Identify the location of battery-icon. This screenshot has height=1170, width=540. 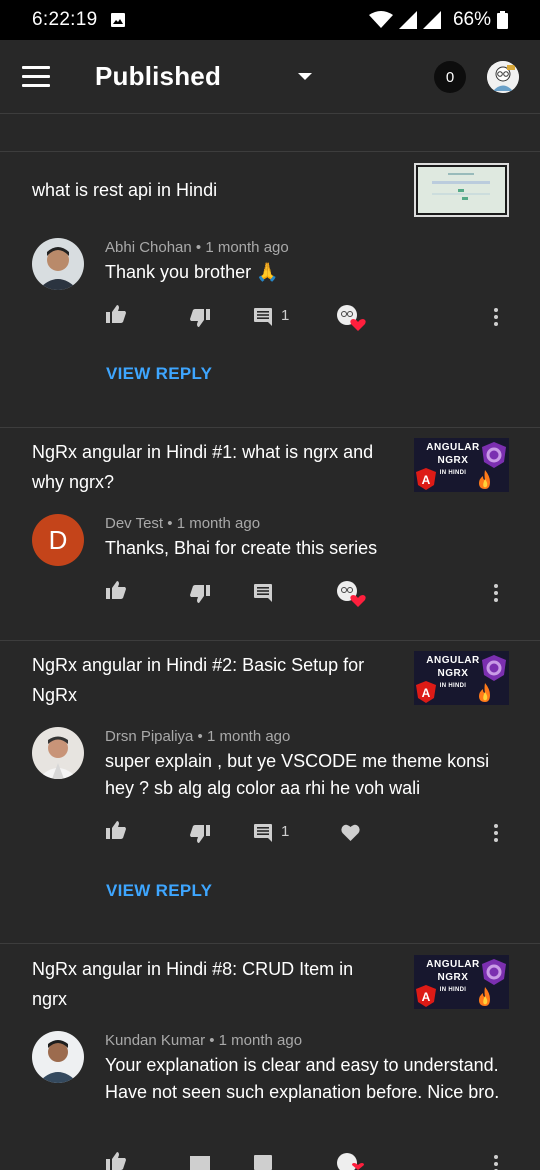
(502, 20).